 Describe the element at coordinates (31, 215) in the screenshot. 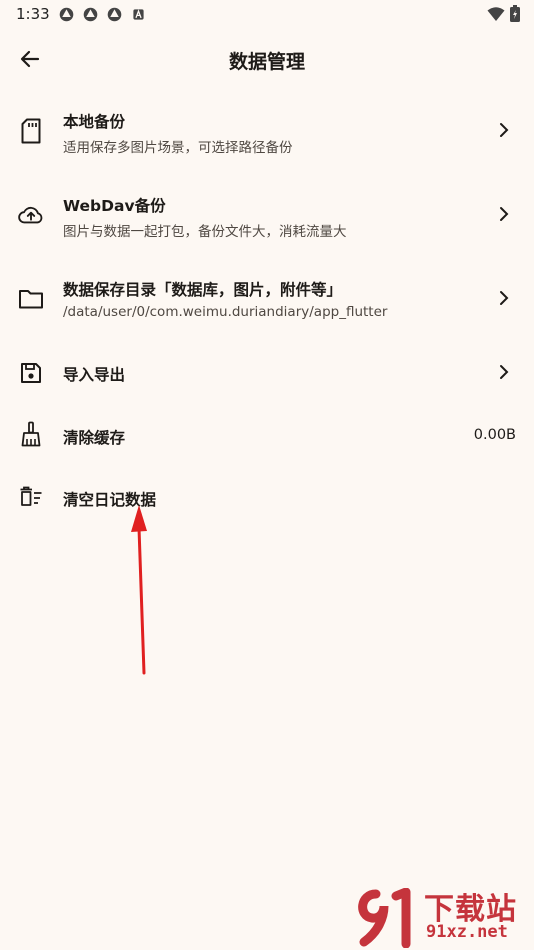

I see `cloud-upload-icon` at that location.